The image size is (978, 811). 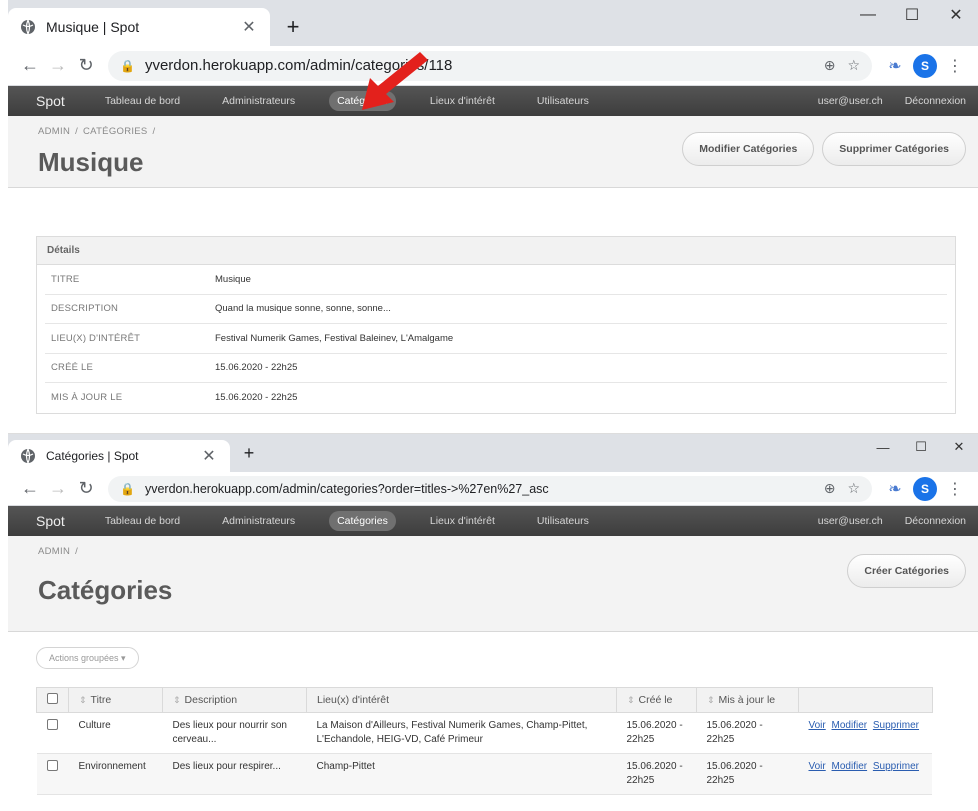 I want to click on select-all-checkbox, so click(x=52, y=698).